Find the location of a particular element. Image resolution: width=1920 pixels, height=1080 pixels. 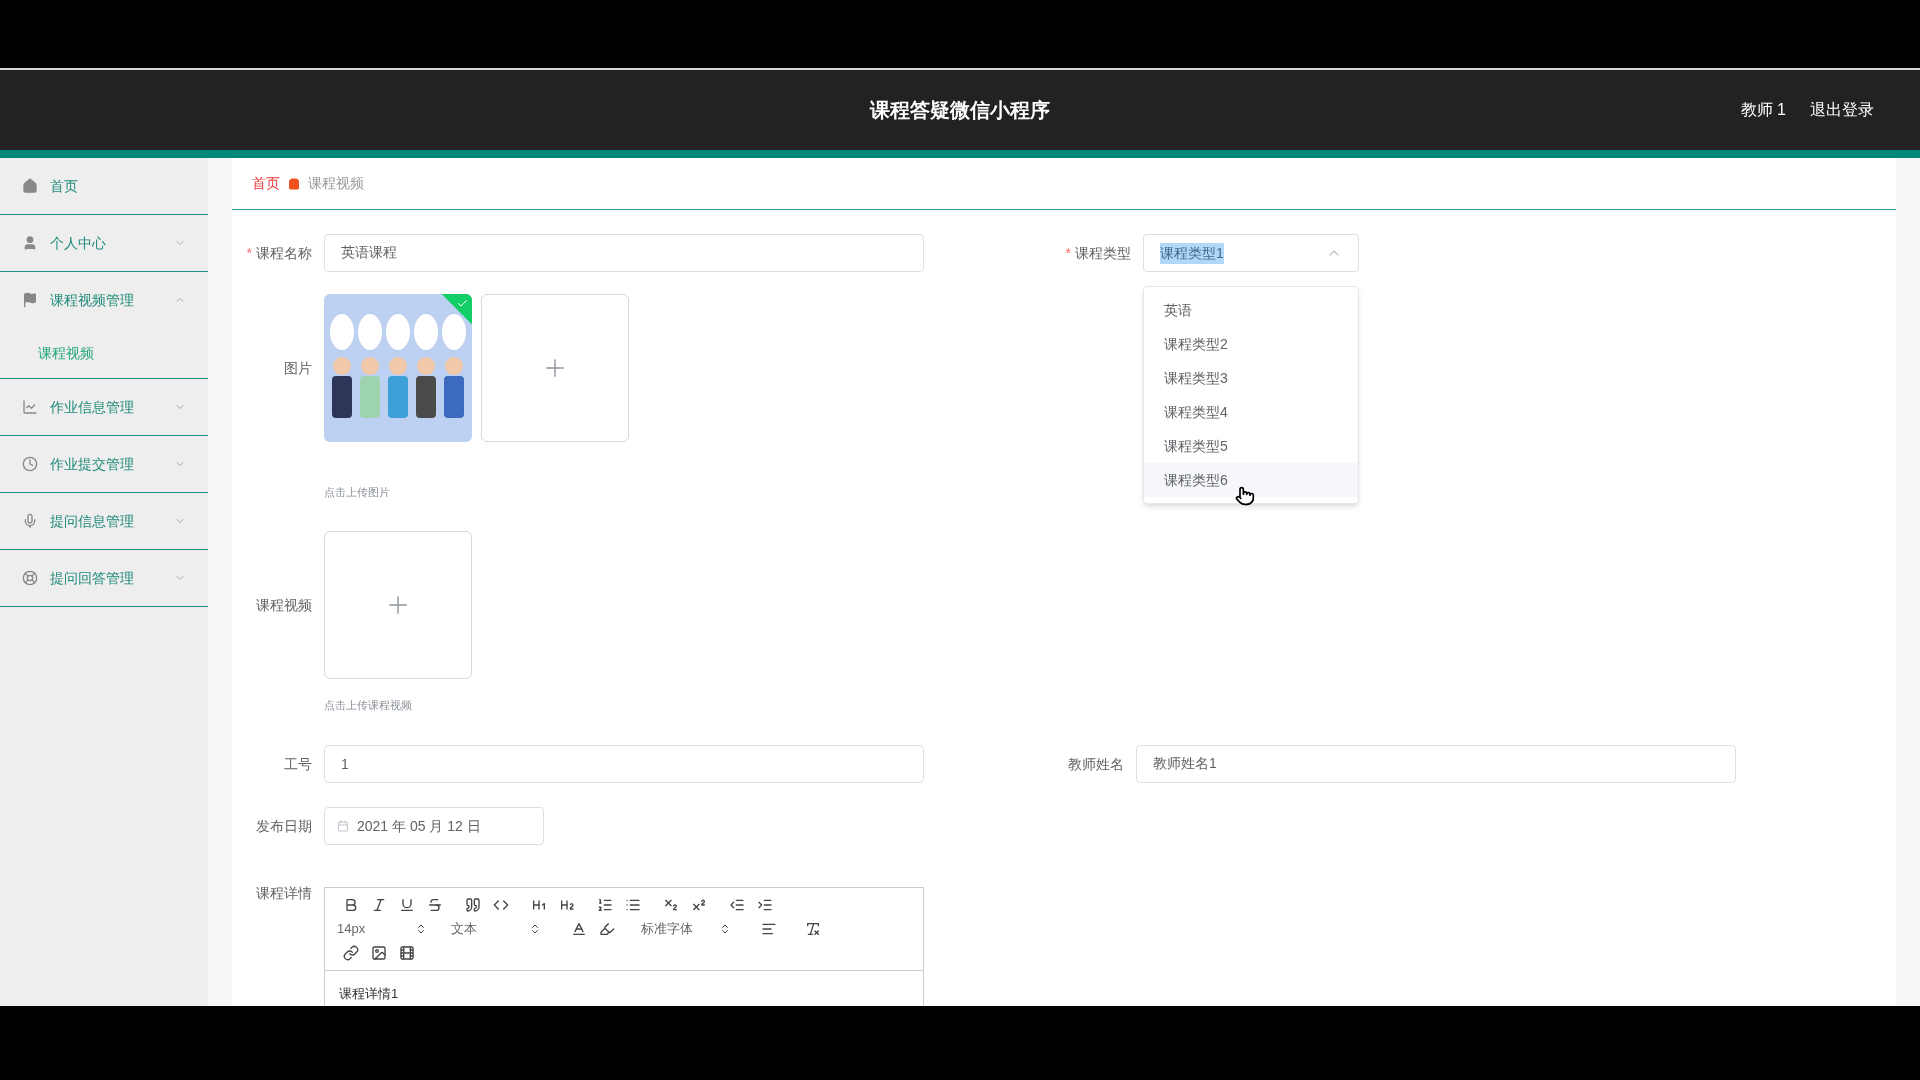

dropdown-option: 课程类型2 is located at coordinates (1251, 344).